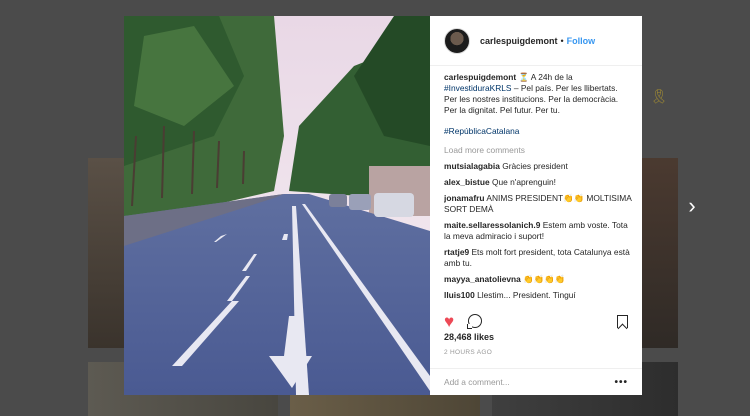 The height and width of the screenshot is (416, 750). I want to click on comment-username: mutsialagabia, so click(472, 166).